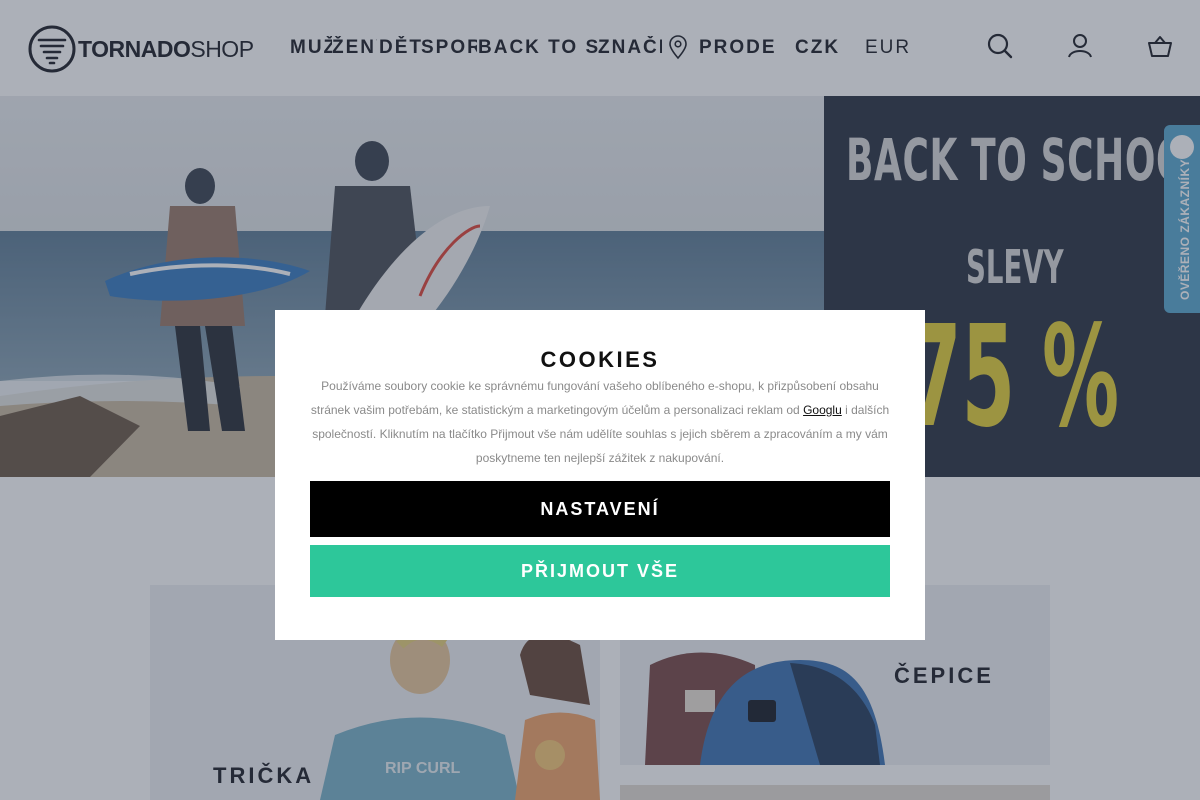  I want to click on cookie-settings-button: NASTAVENÍ, so click(600, 509).